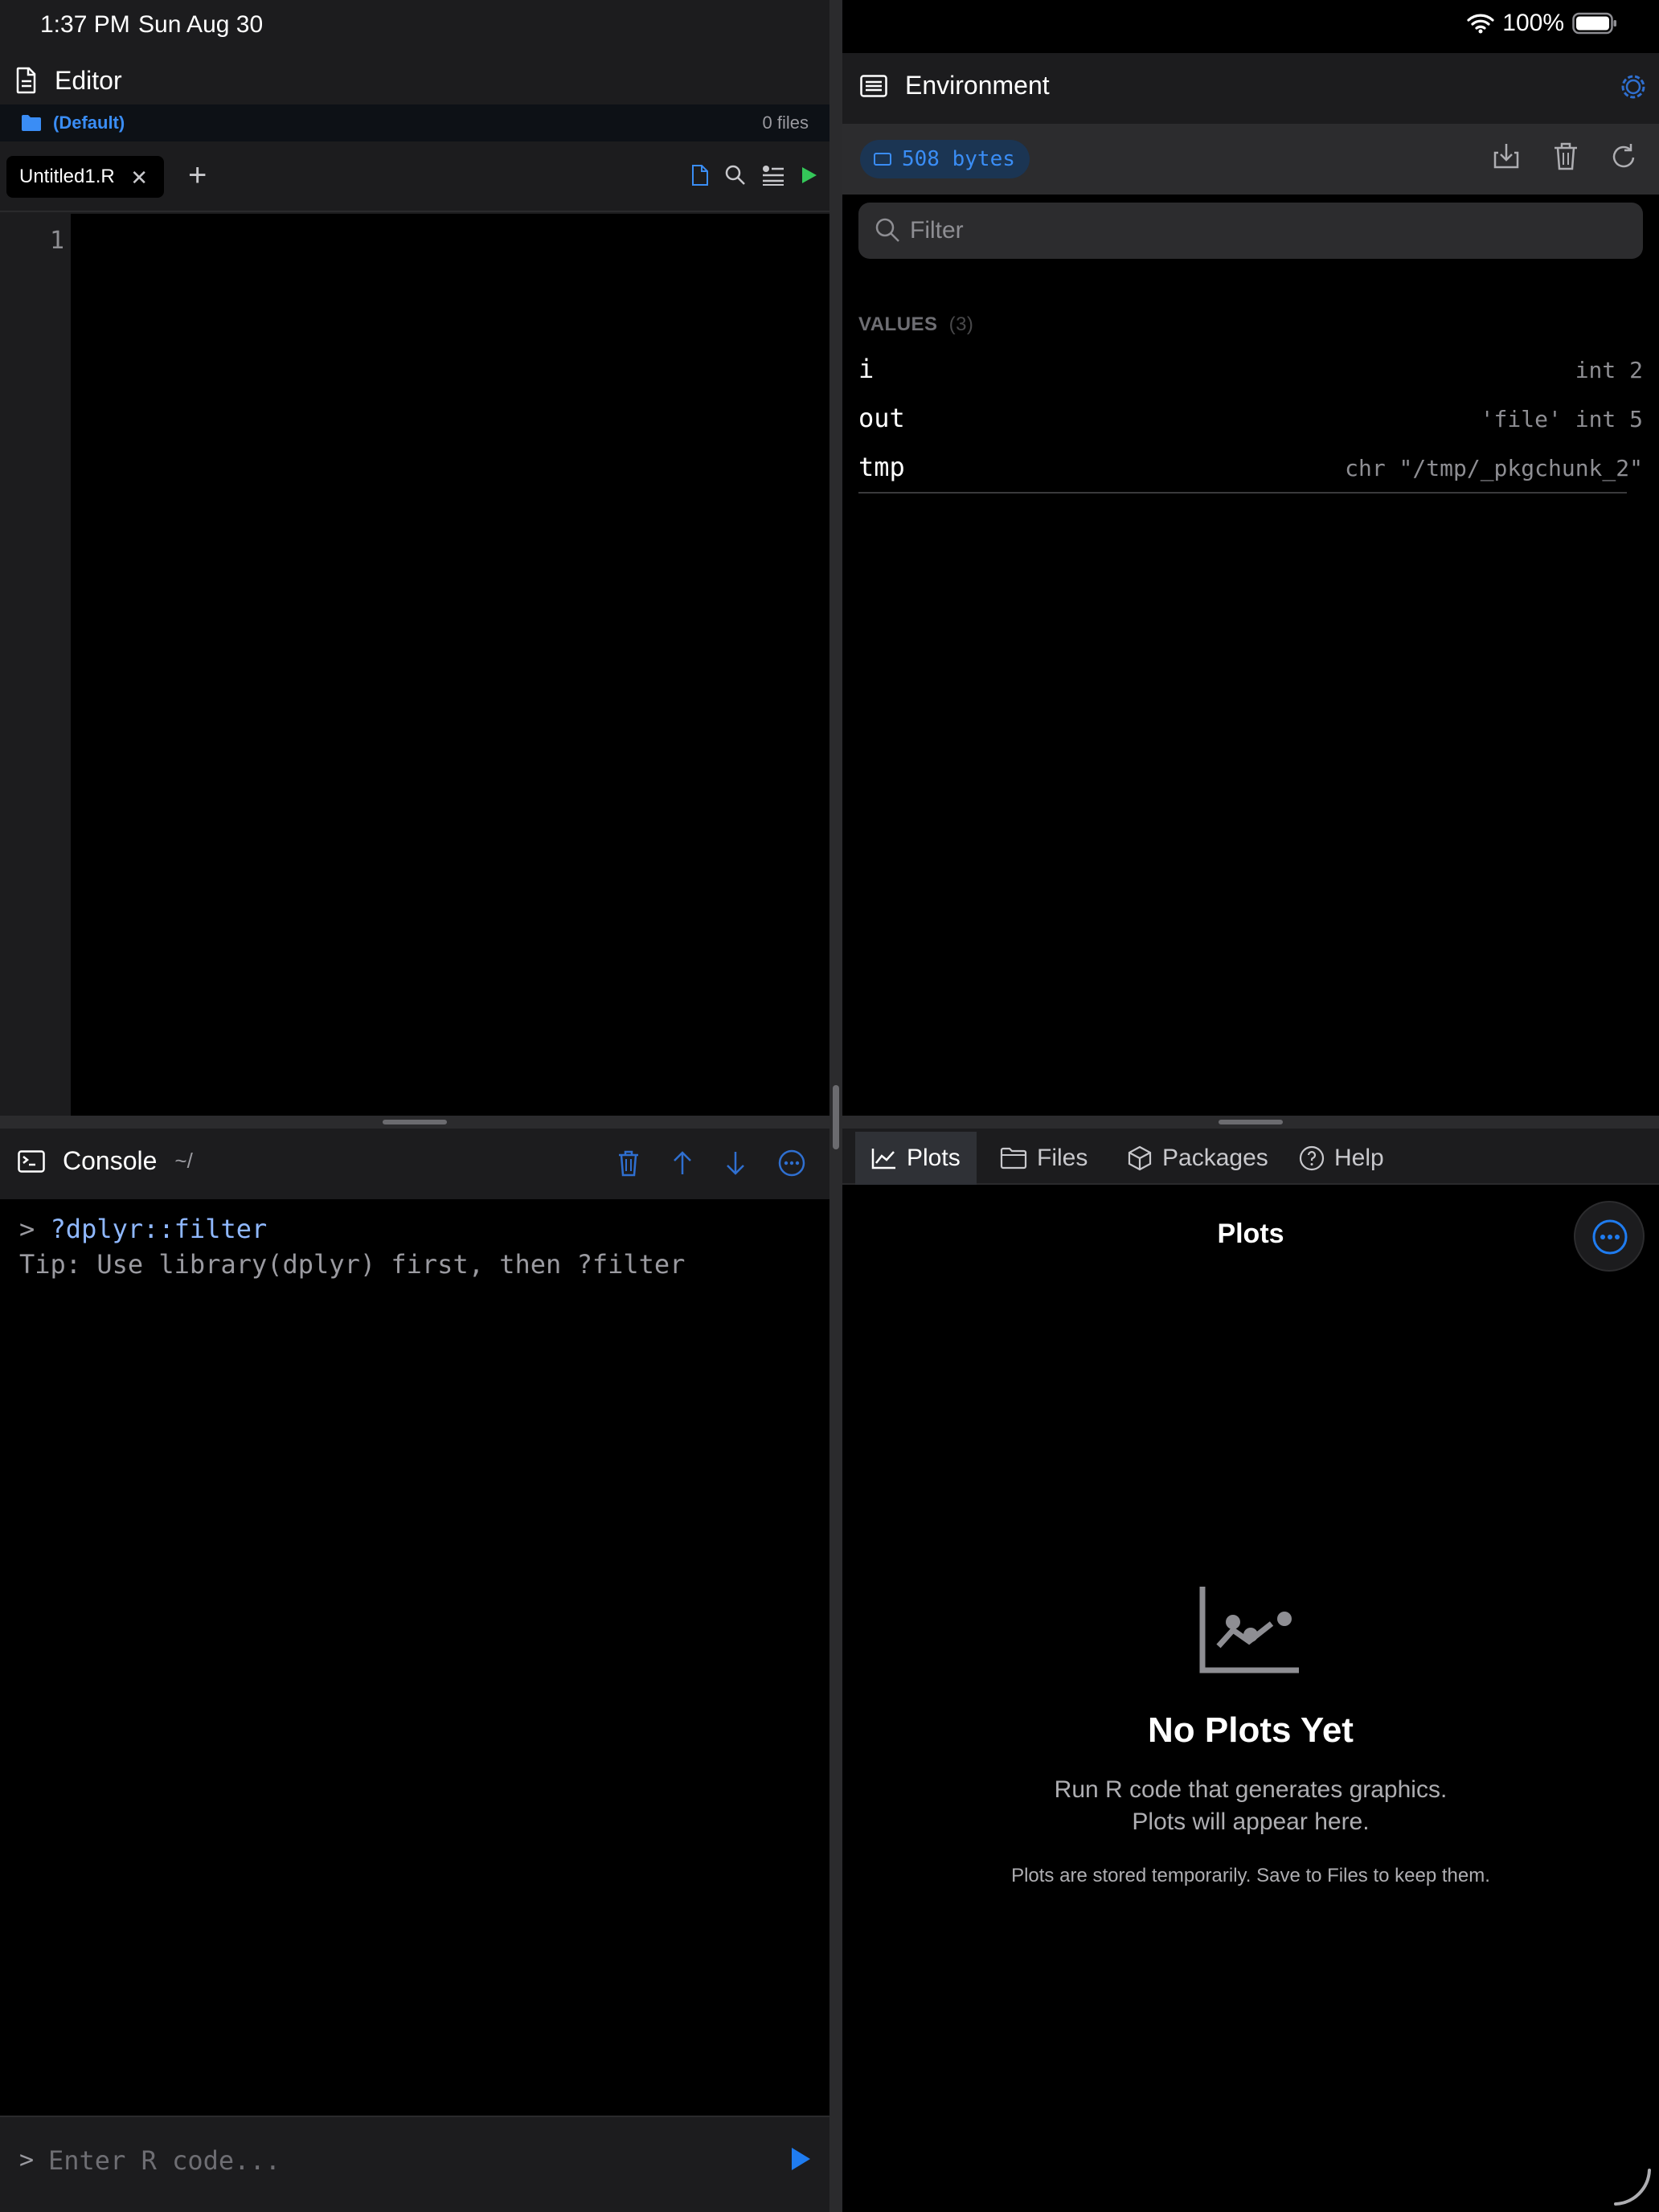 This screenshot has width=1659, height=2212. Describe the element at coordinates (883, 1159) in the screenshot. I see `chart-line-icon` at that location.